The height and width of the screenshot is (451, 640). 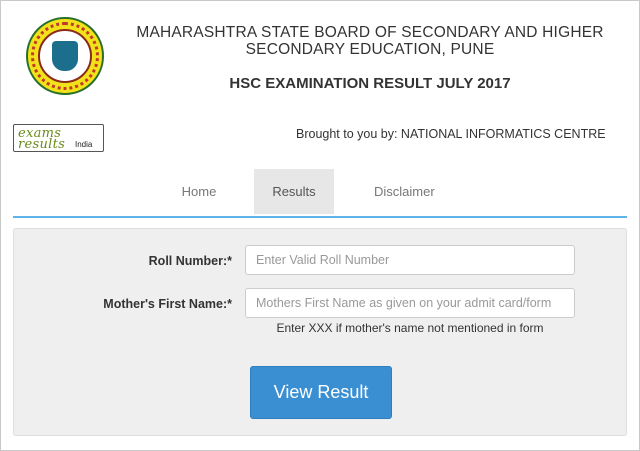 What do you see at coordinates (370, 83) in the screenshot?
I see `exam-title: HSC EXAMINATION RESULT JULY 2017` at bounding box center [370, 83].